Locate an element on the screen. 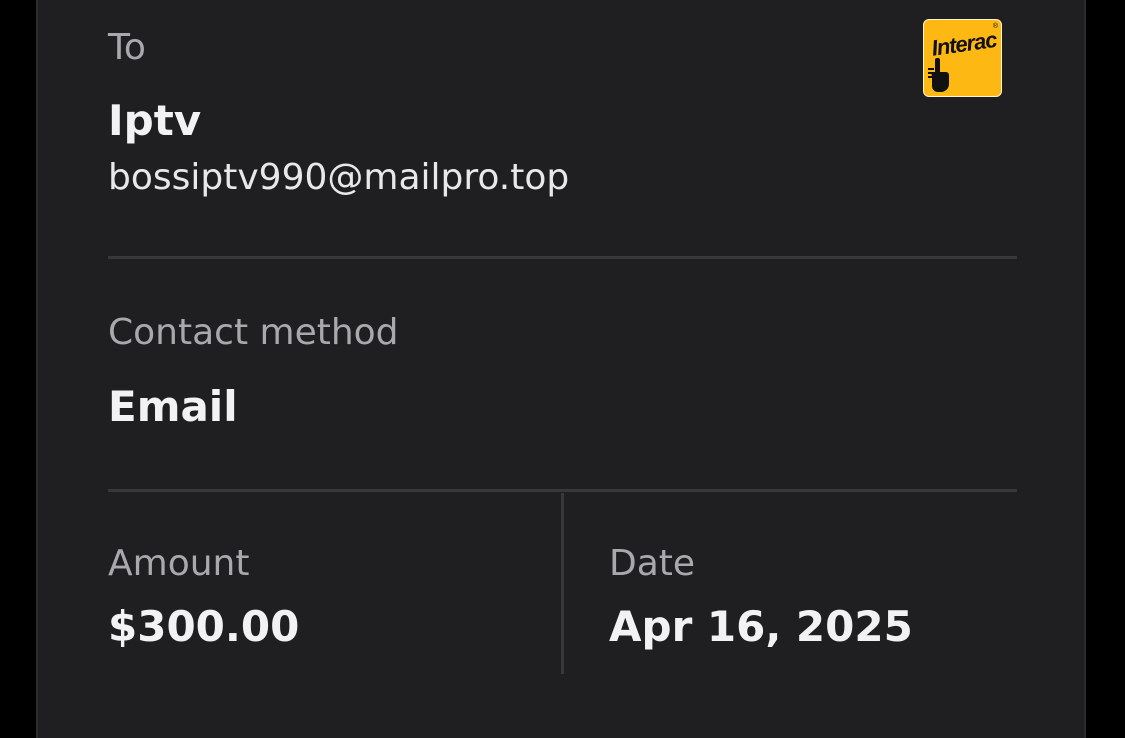 Image resolution: width=1125 pixels, height=738 pixels. amount-value: $300.00 is located at coordinates (204, 626).